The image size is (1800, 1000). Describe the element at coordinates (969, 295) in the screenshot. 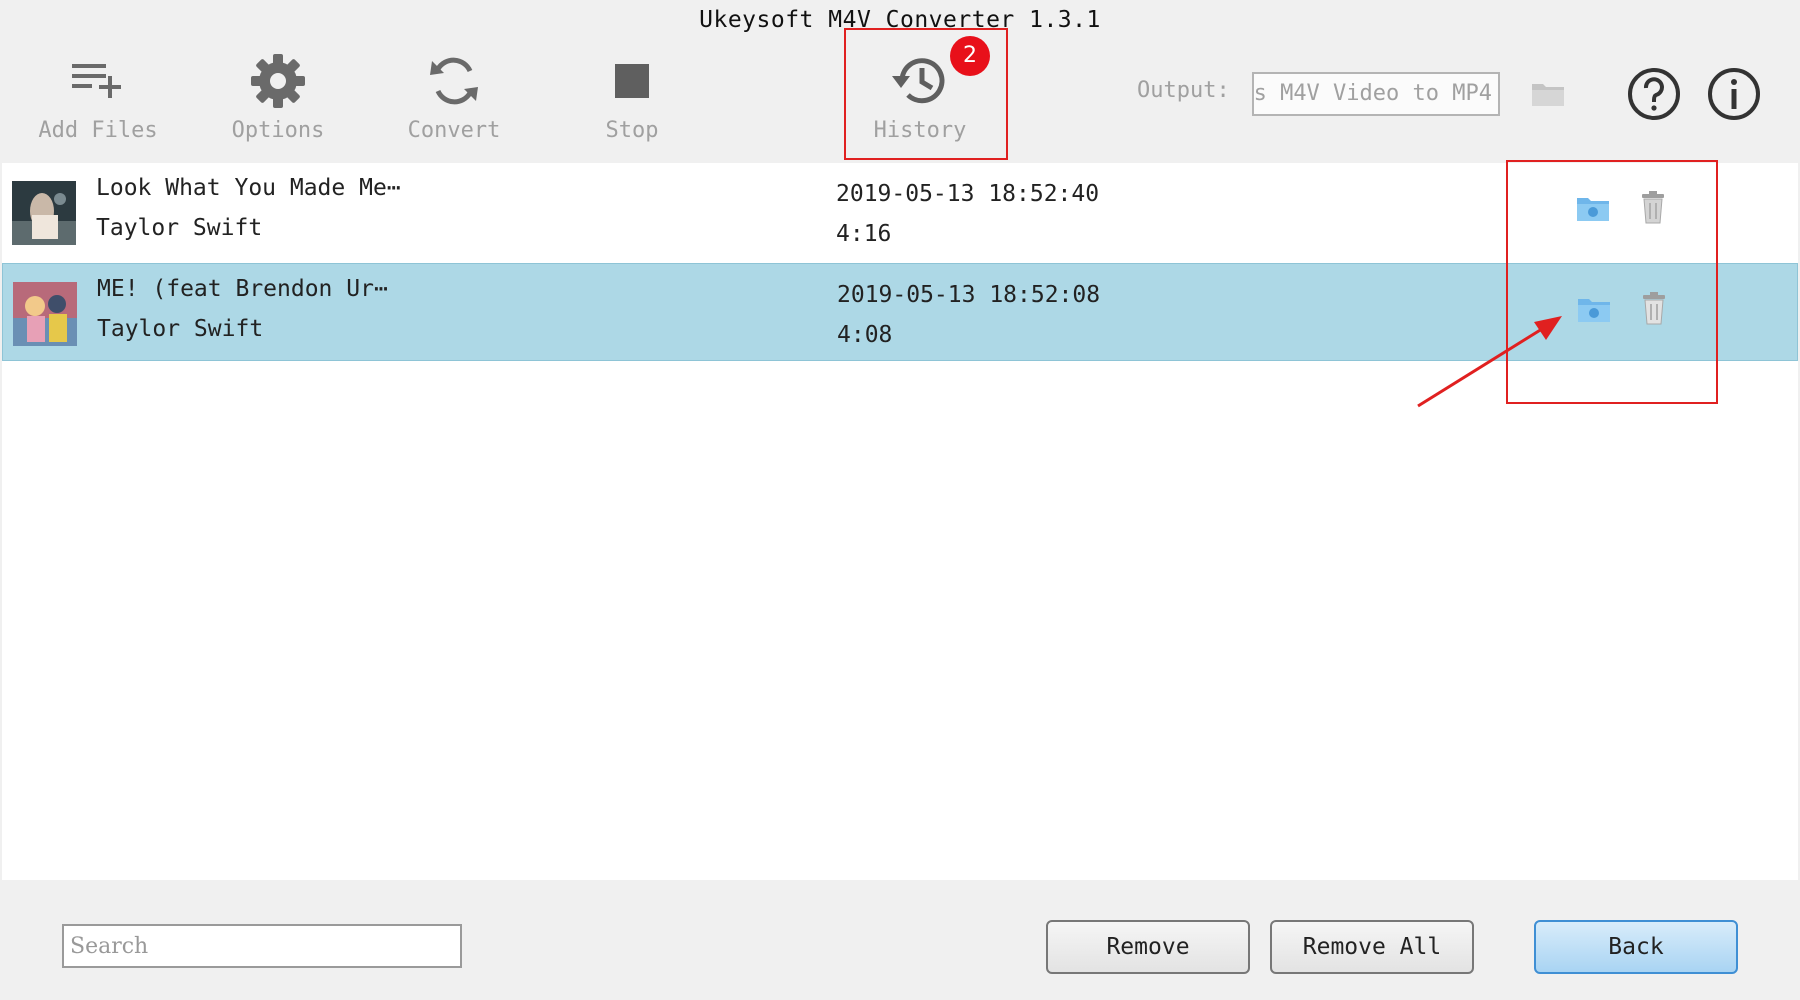

I see `conversion-date: 2019-05-13 18:52:08` at that location.